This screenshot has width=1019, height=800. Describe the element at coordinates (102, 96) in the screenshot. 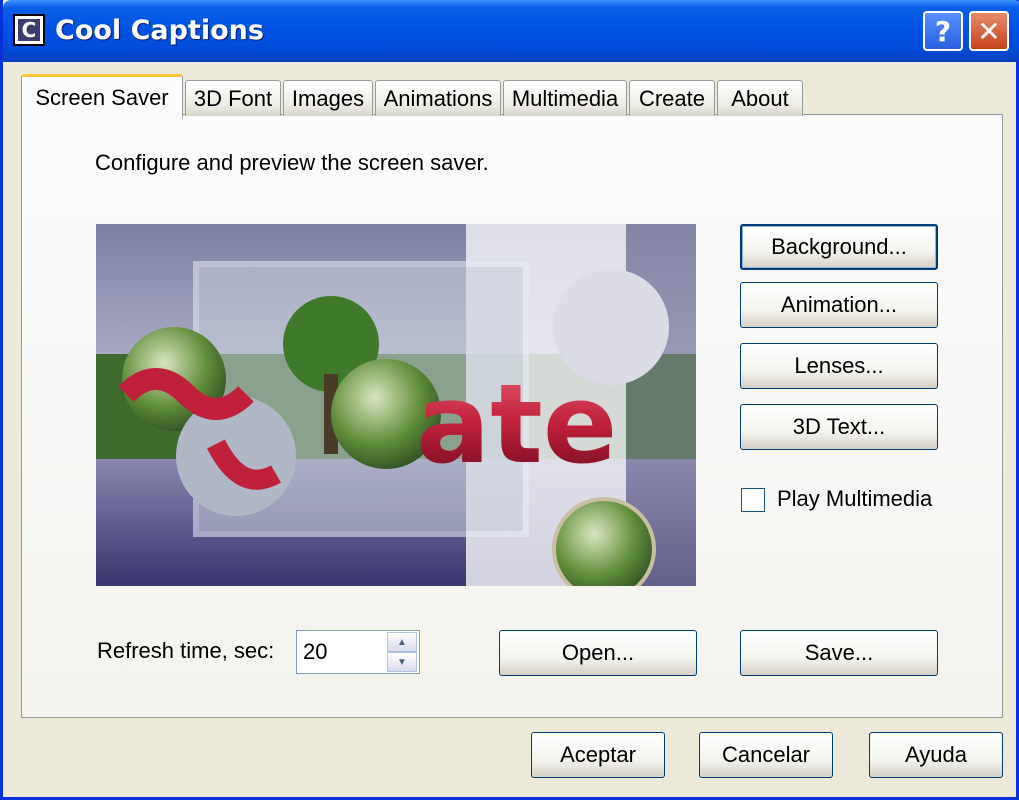

I see `tab-screen-saver: Screen Saver` at that location.